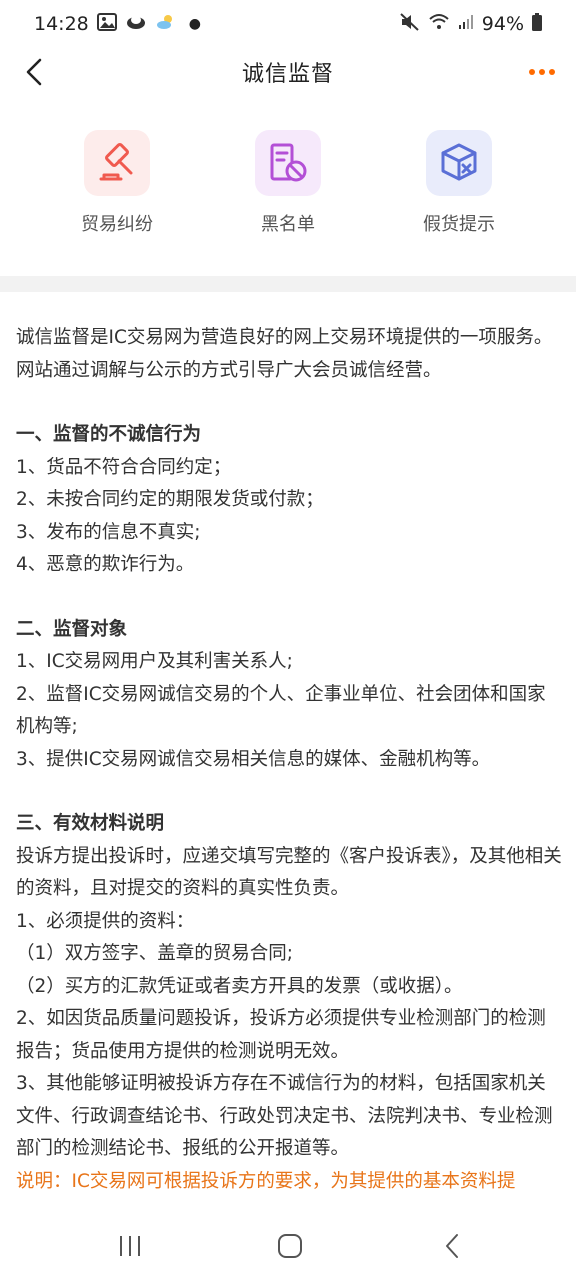  I want to click on feature-trade-dispute: 贸易纠纷, so click(117, 190).